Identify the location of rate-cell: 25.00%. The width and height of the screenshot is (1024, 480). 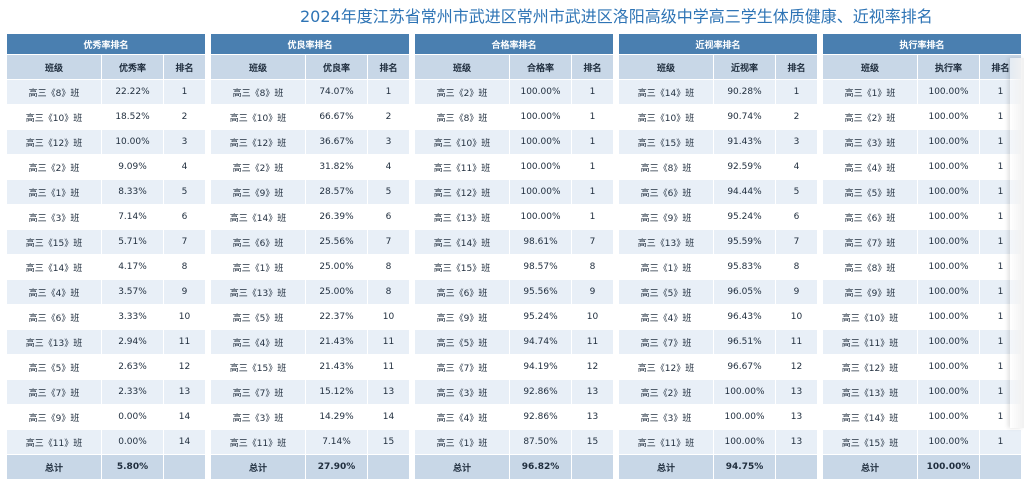
(336, 267).